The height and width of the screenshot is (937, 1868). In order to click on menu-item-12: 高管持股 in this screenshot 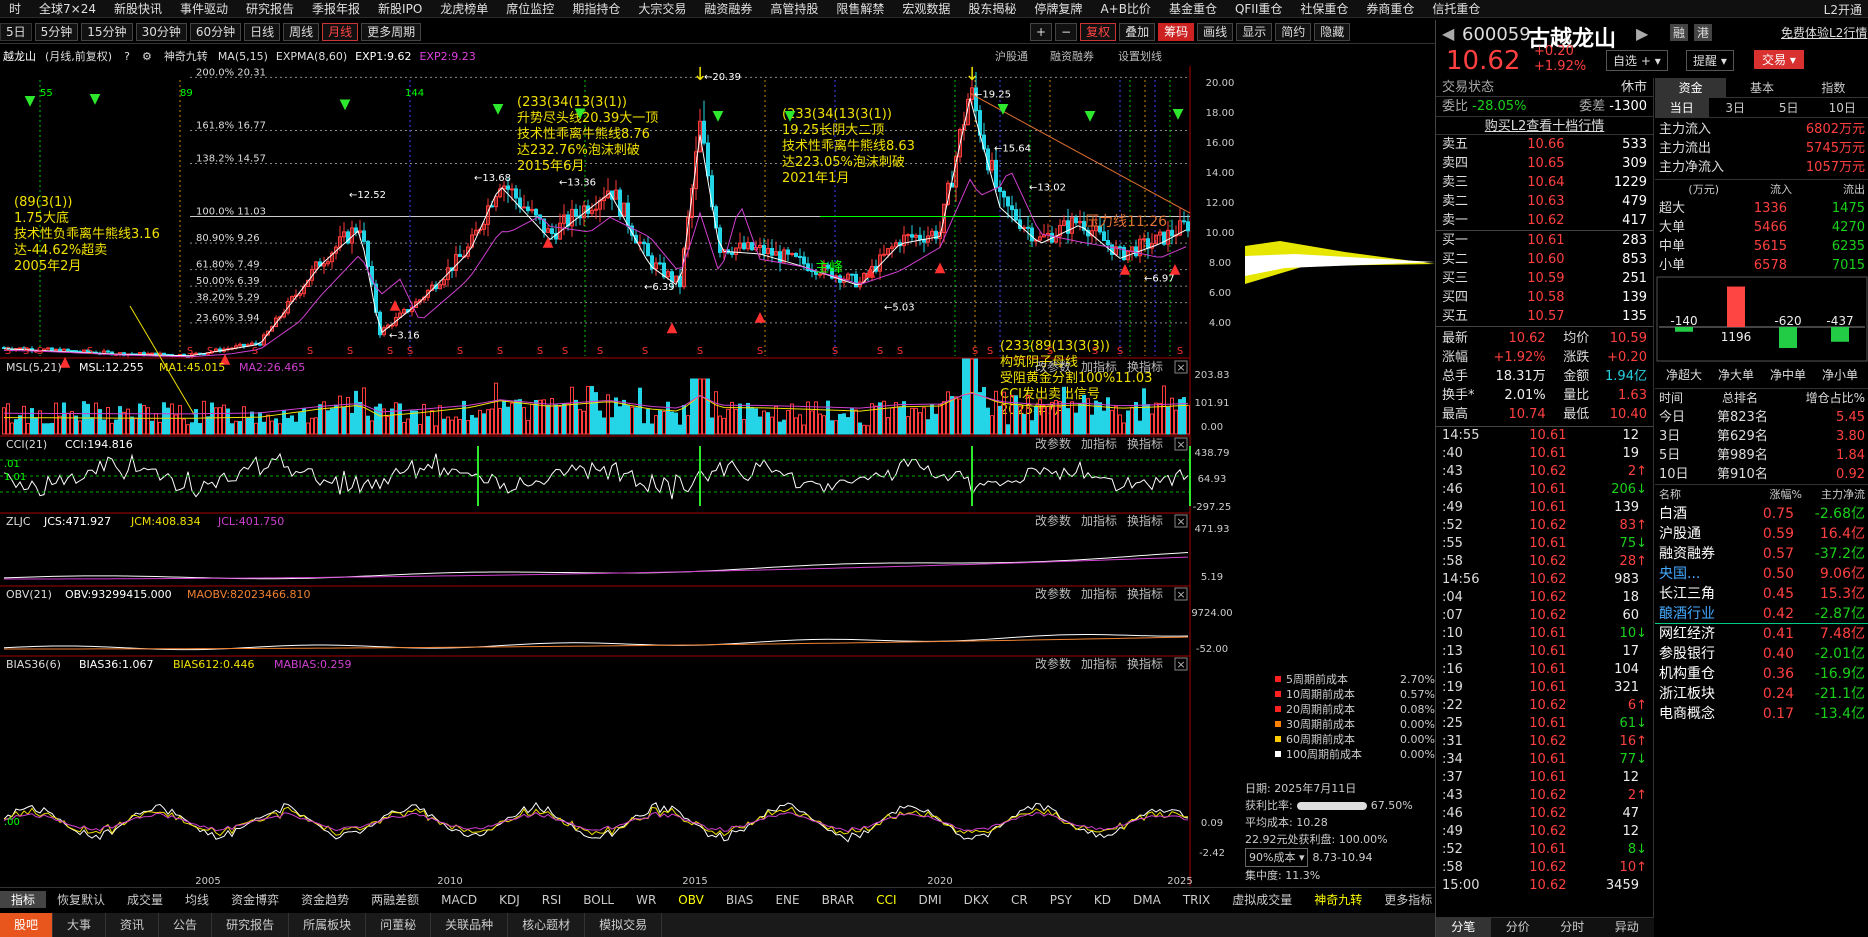, I will do `click(794, 8)`.